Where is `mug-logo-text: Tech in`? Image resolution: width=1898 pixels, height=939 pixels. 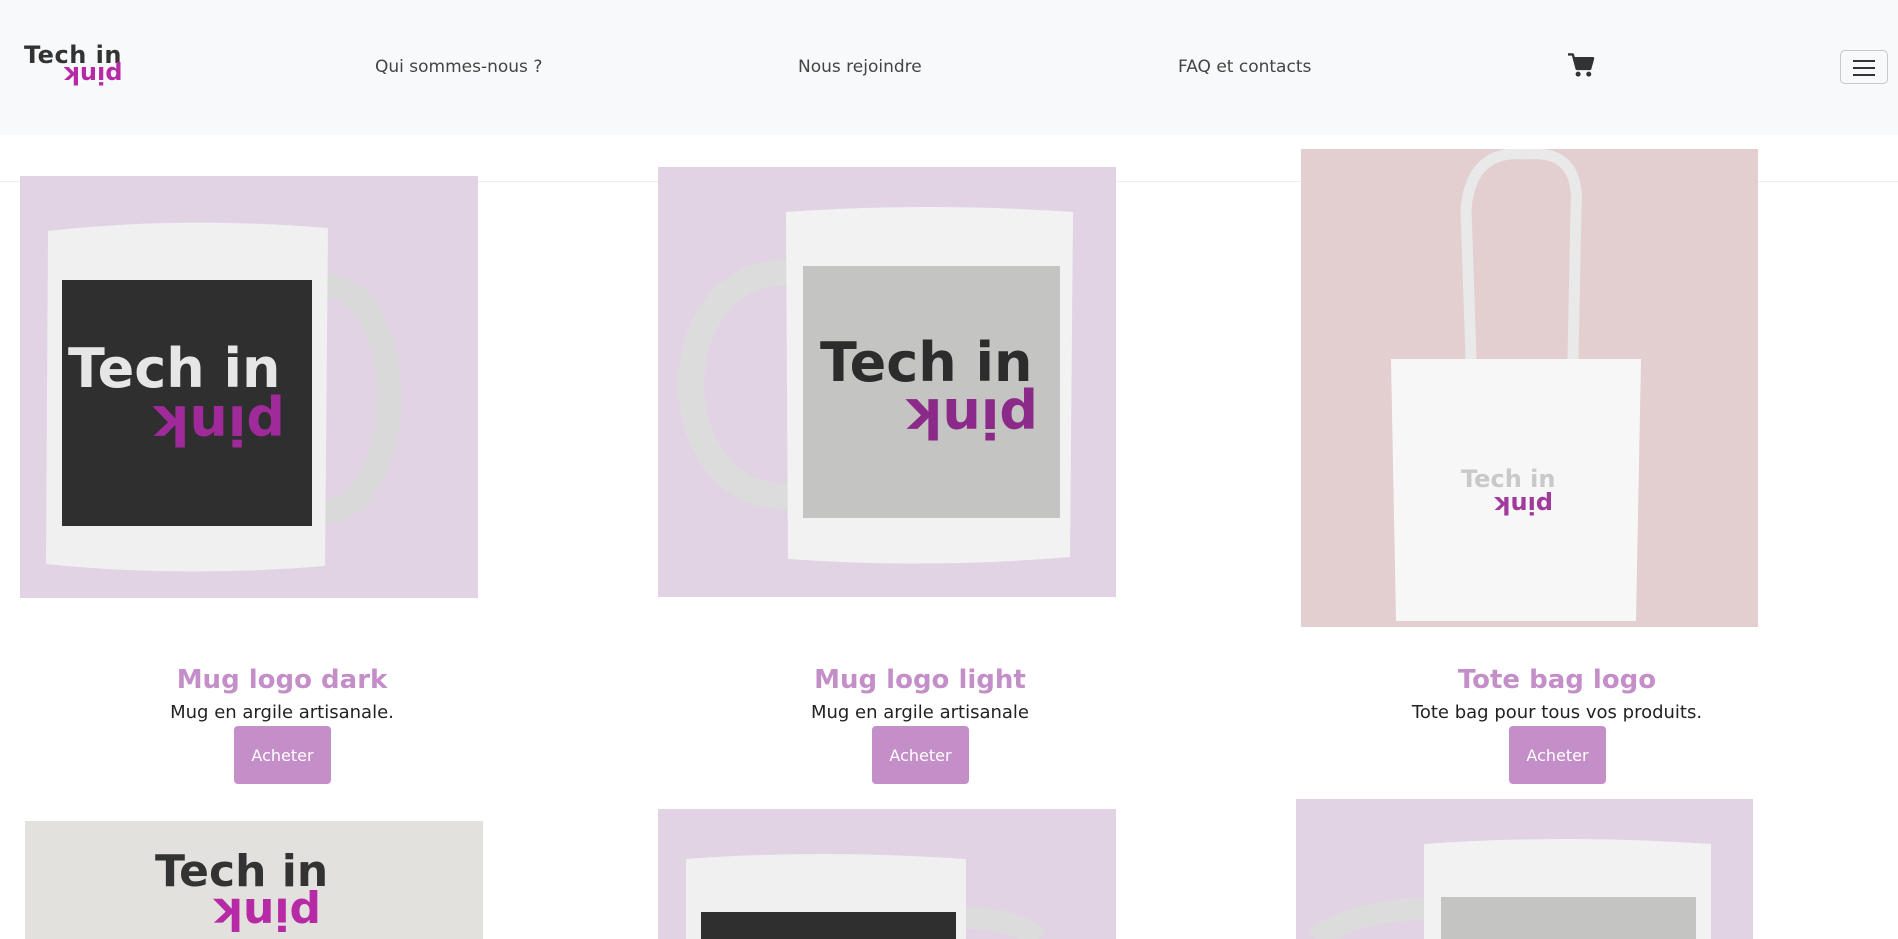
mug-logo-text: Tech in is located at coordinates (174, 368).